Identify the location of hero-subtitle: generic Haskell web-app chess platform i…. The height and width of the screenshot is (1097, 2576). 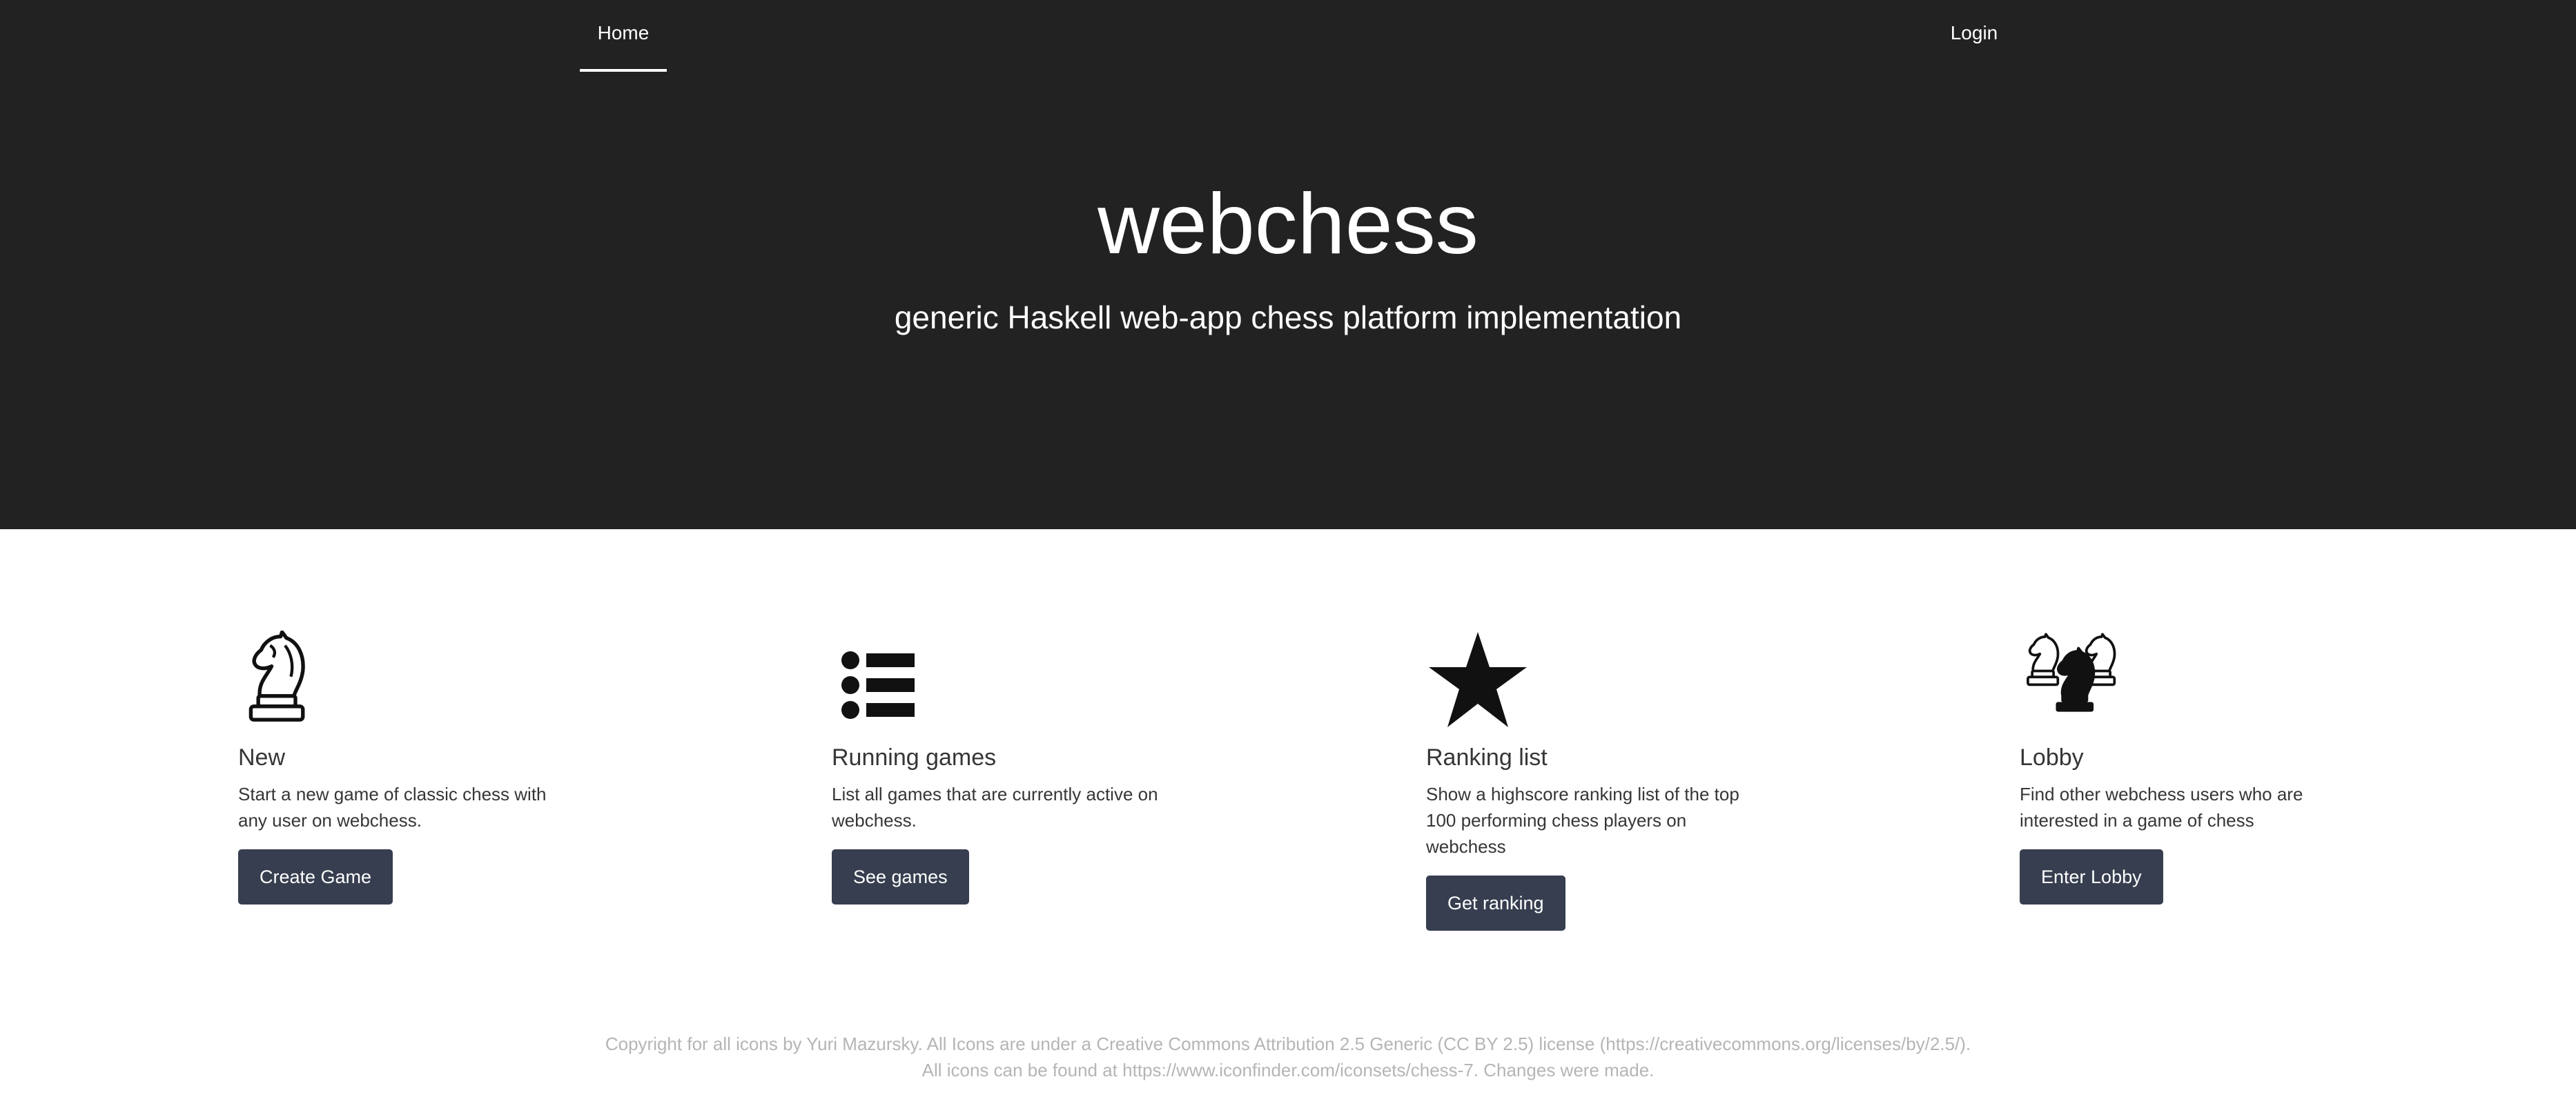
(1288, 317).